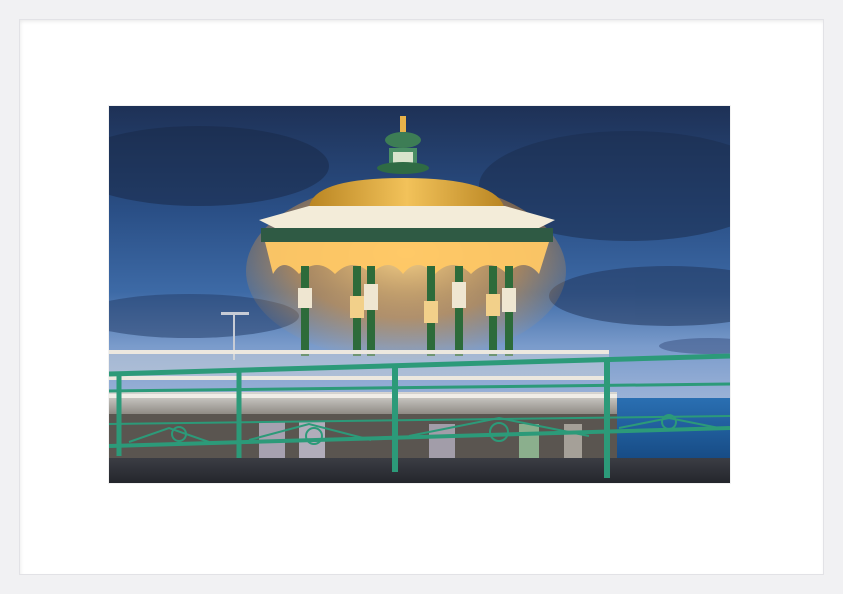 The image size is (843, 594). What do you see at coordinates (407, 235) in the screenshot?
I see `canopy-frieze` at bounding box center [407, 235].